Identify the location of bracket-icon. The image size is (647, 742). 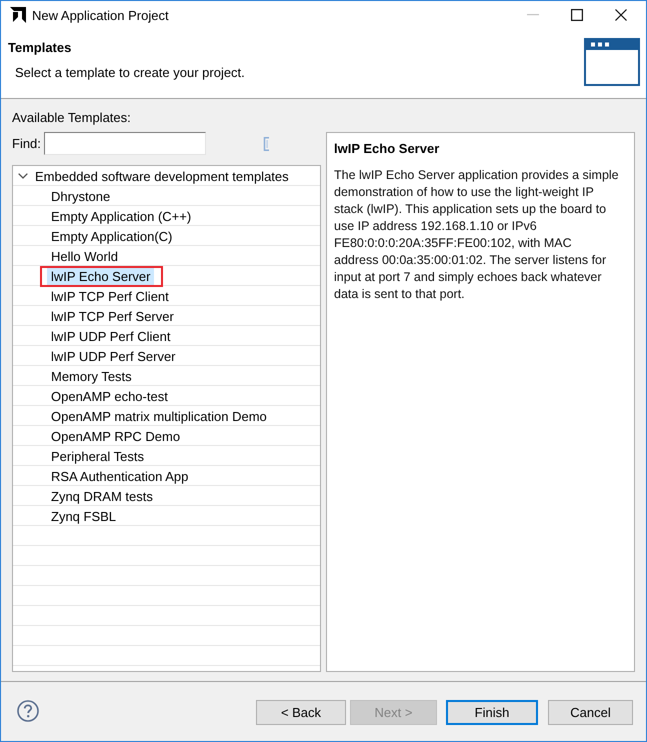
(266, 143).